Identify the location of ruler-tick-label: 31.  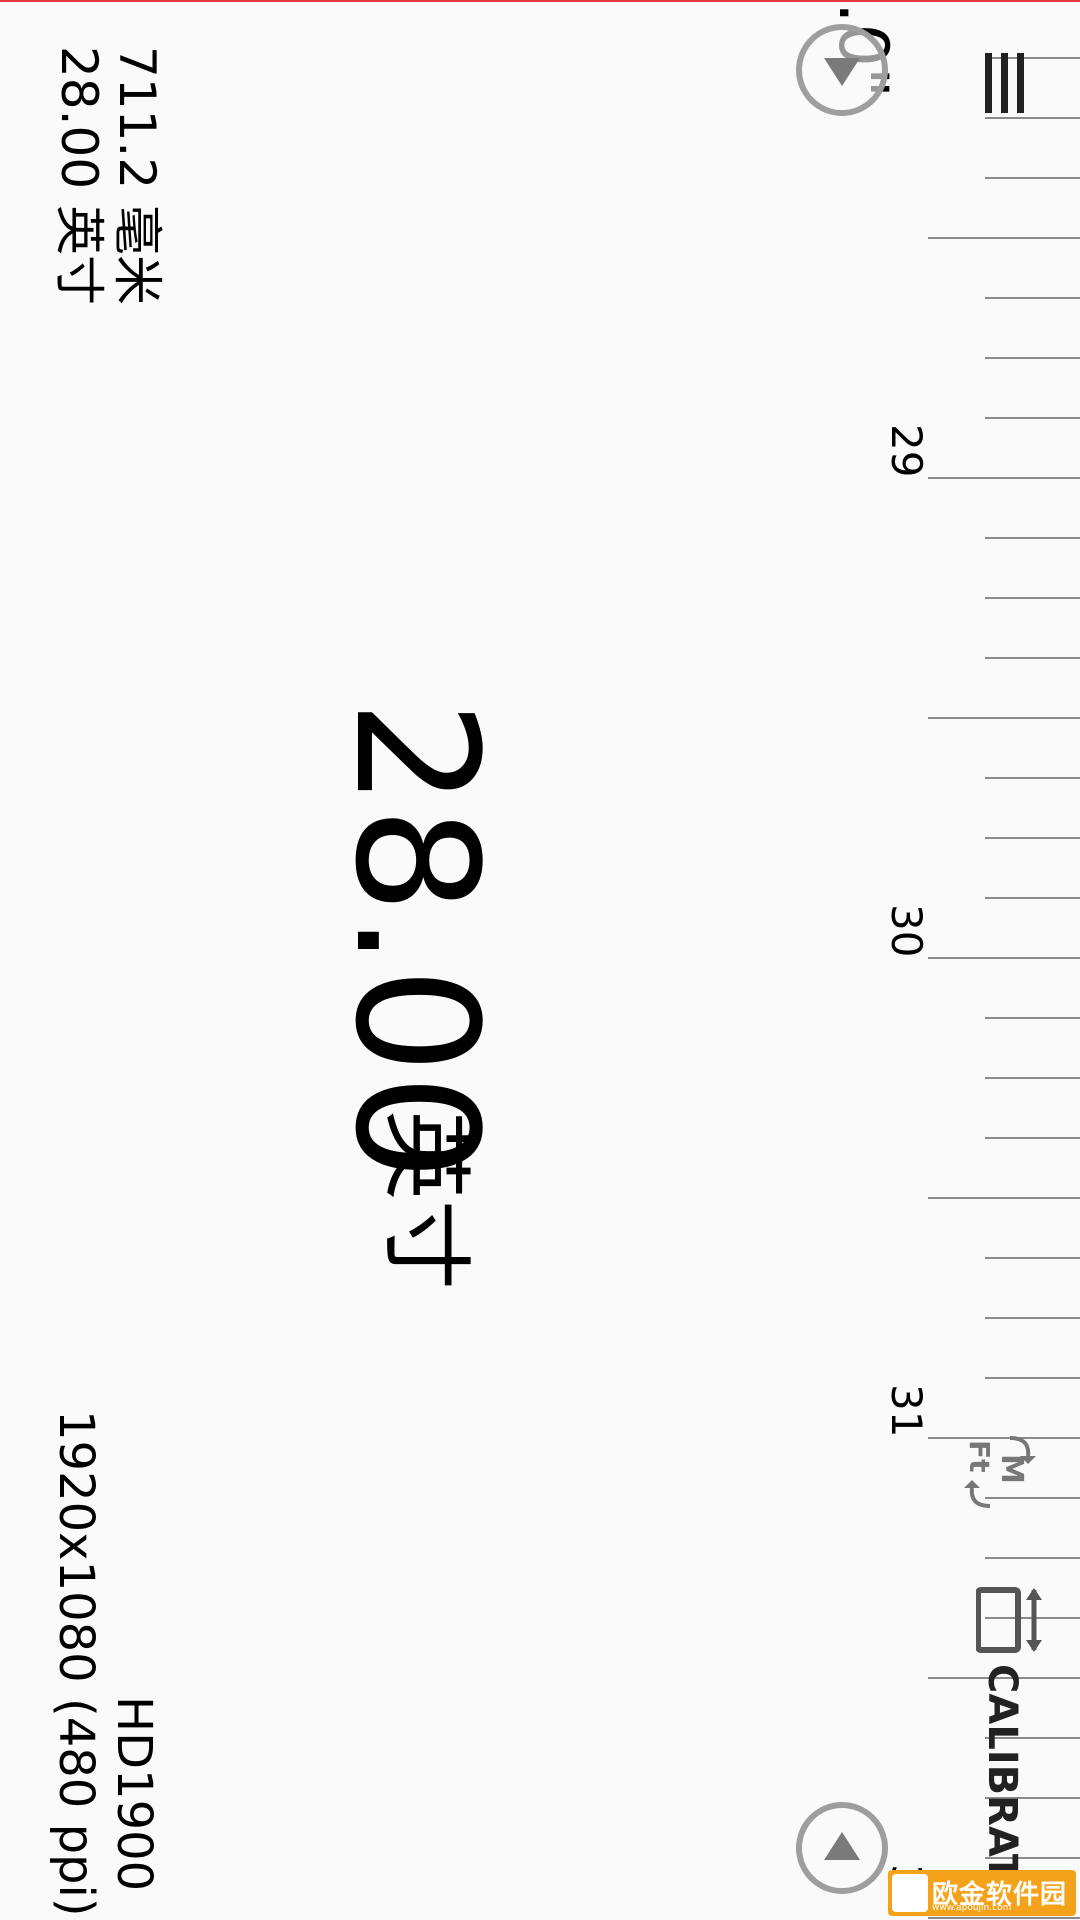
(906, 1410).